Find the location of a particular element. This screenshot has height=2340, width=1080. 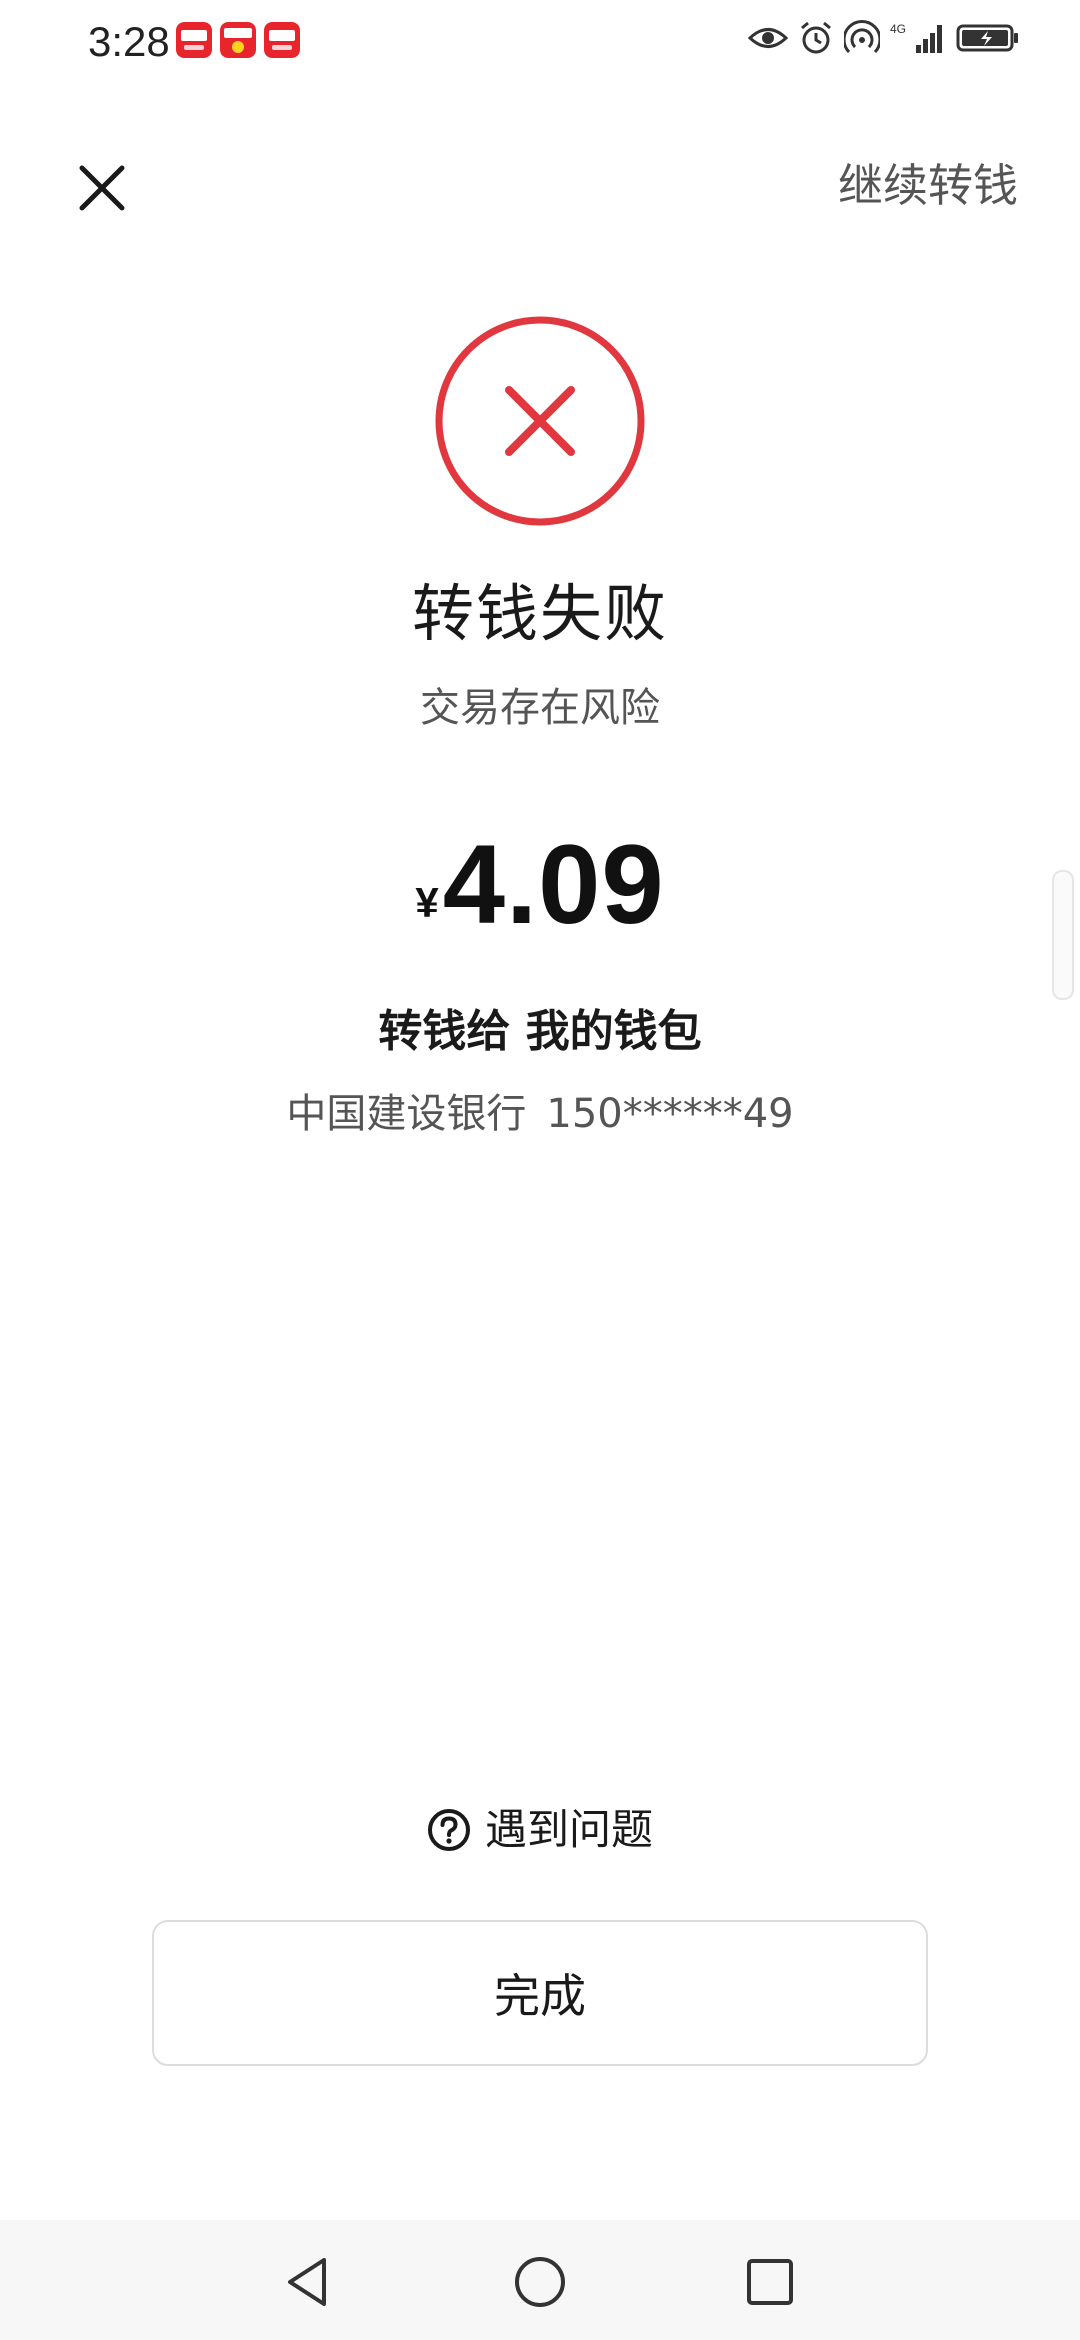

amount-value: 4.09 is located at coordinates (553, 884).